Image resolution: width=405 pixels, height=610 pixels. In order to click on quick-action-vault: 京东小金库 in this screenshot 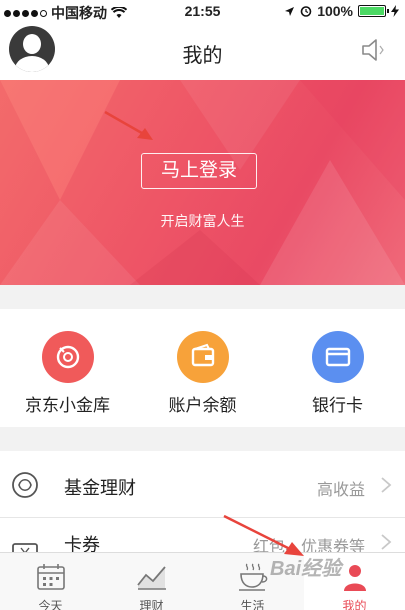, I will do `click(67, 373)`.